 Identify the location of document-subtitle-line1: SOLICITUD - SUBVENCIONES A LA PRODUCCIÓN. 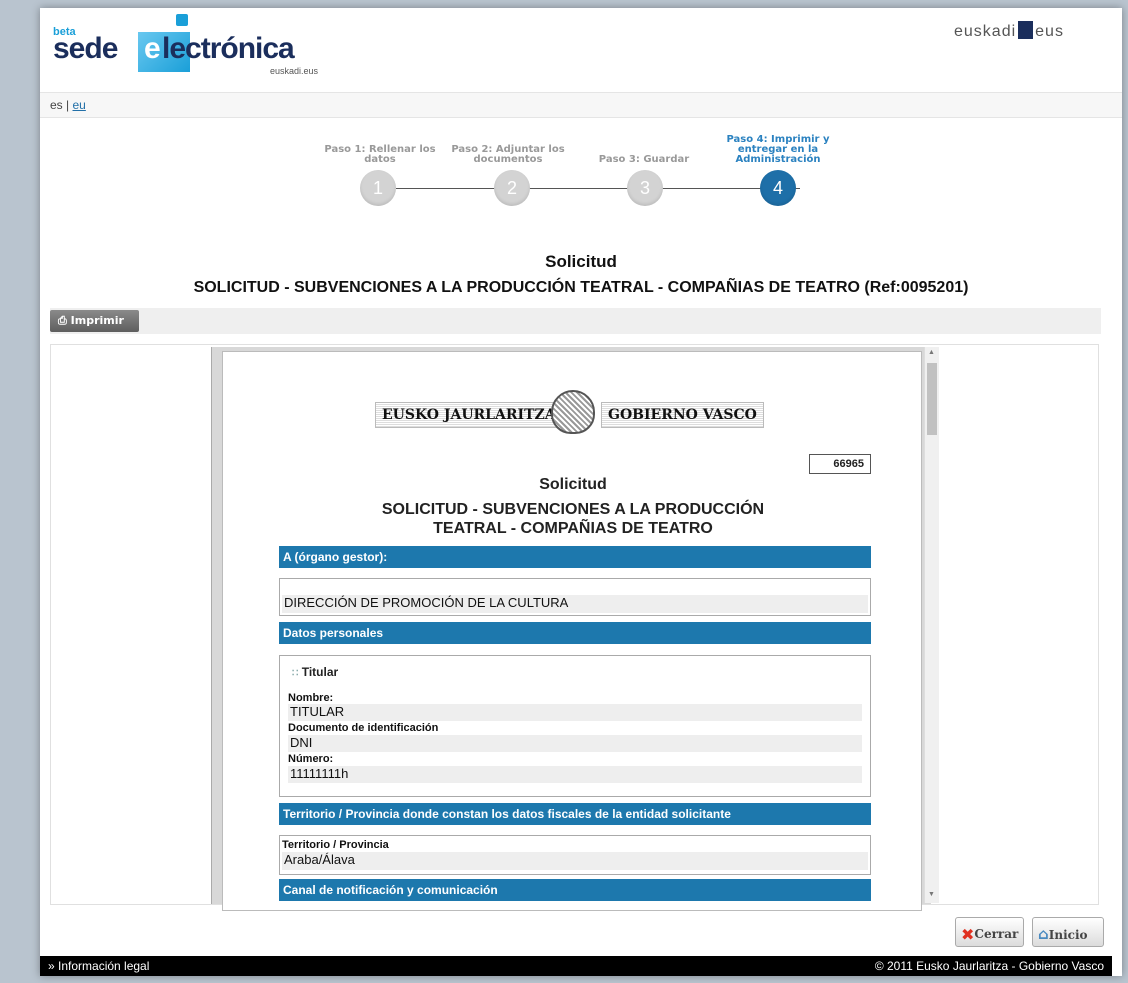
(573, 509).